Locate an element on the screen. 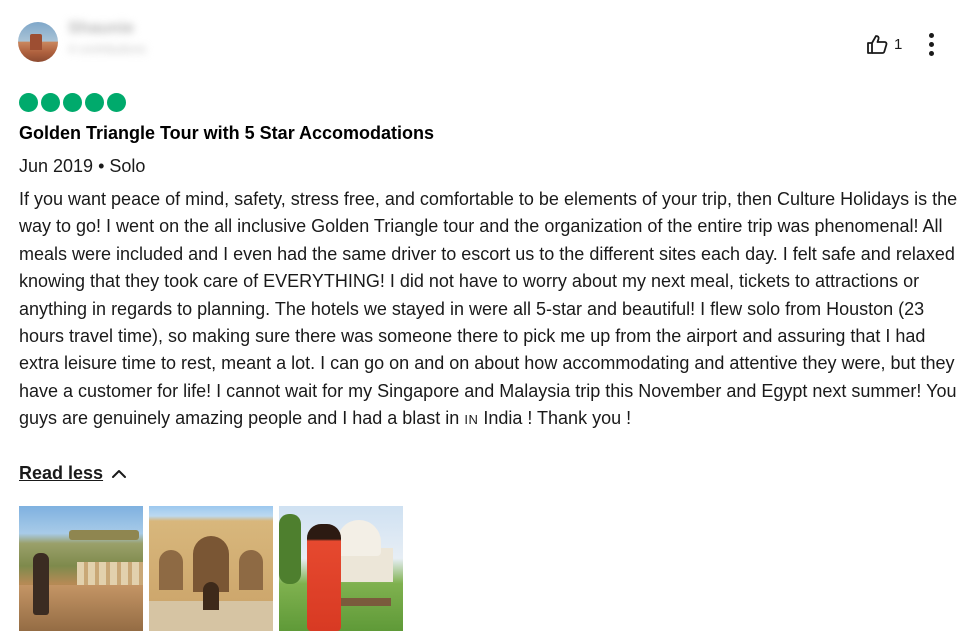  photo-dome is located at coordinates (359, 538).